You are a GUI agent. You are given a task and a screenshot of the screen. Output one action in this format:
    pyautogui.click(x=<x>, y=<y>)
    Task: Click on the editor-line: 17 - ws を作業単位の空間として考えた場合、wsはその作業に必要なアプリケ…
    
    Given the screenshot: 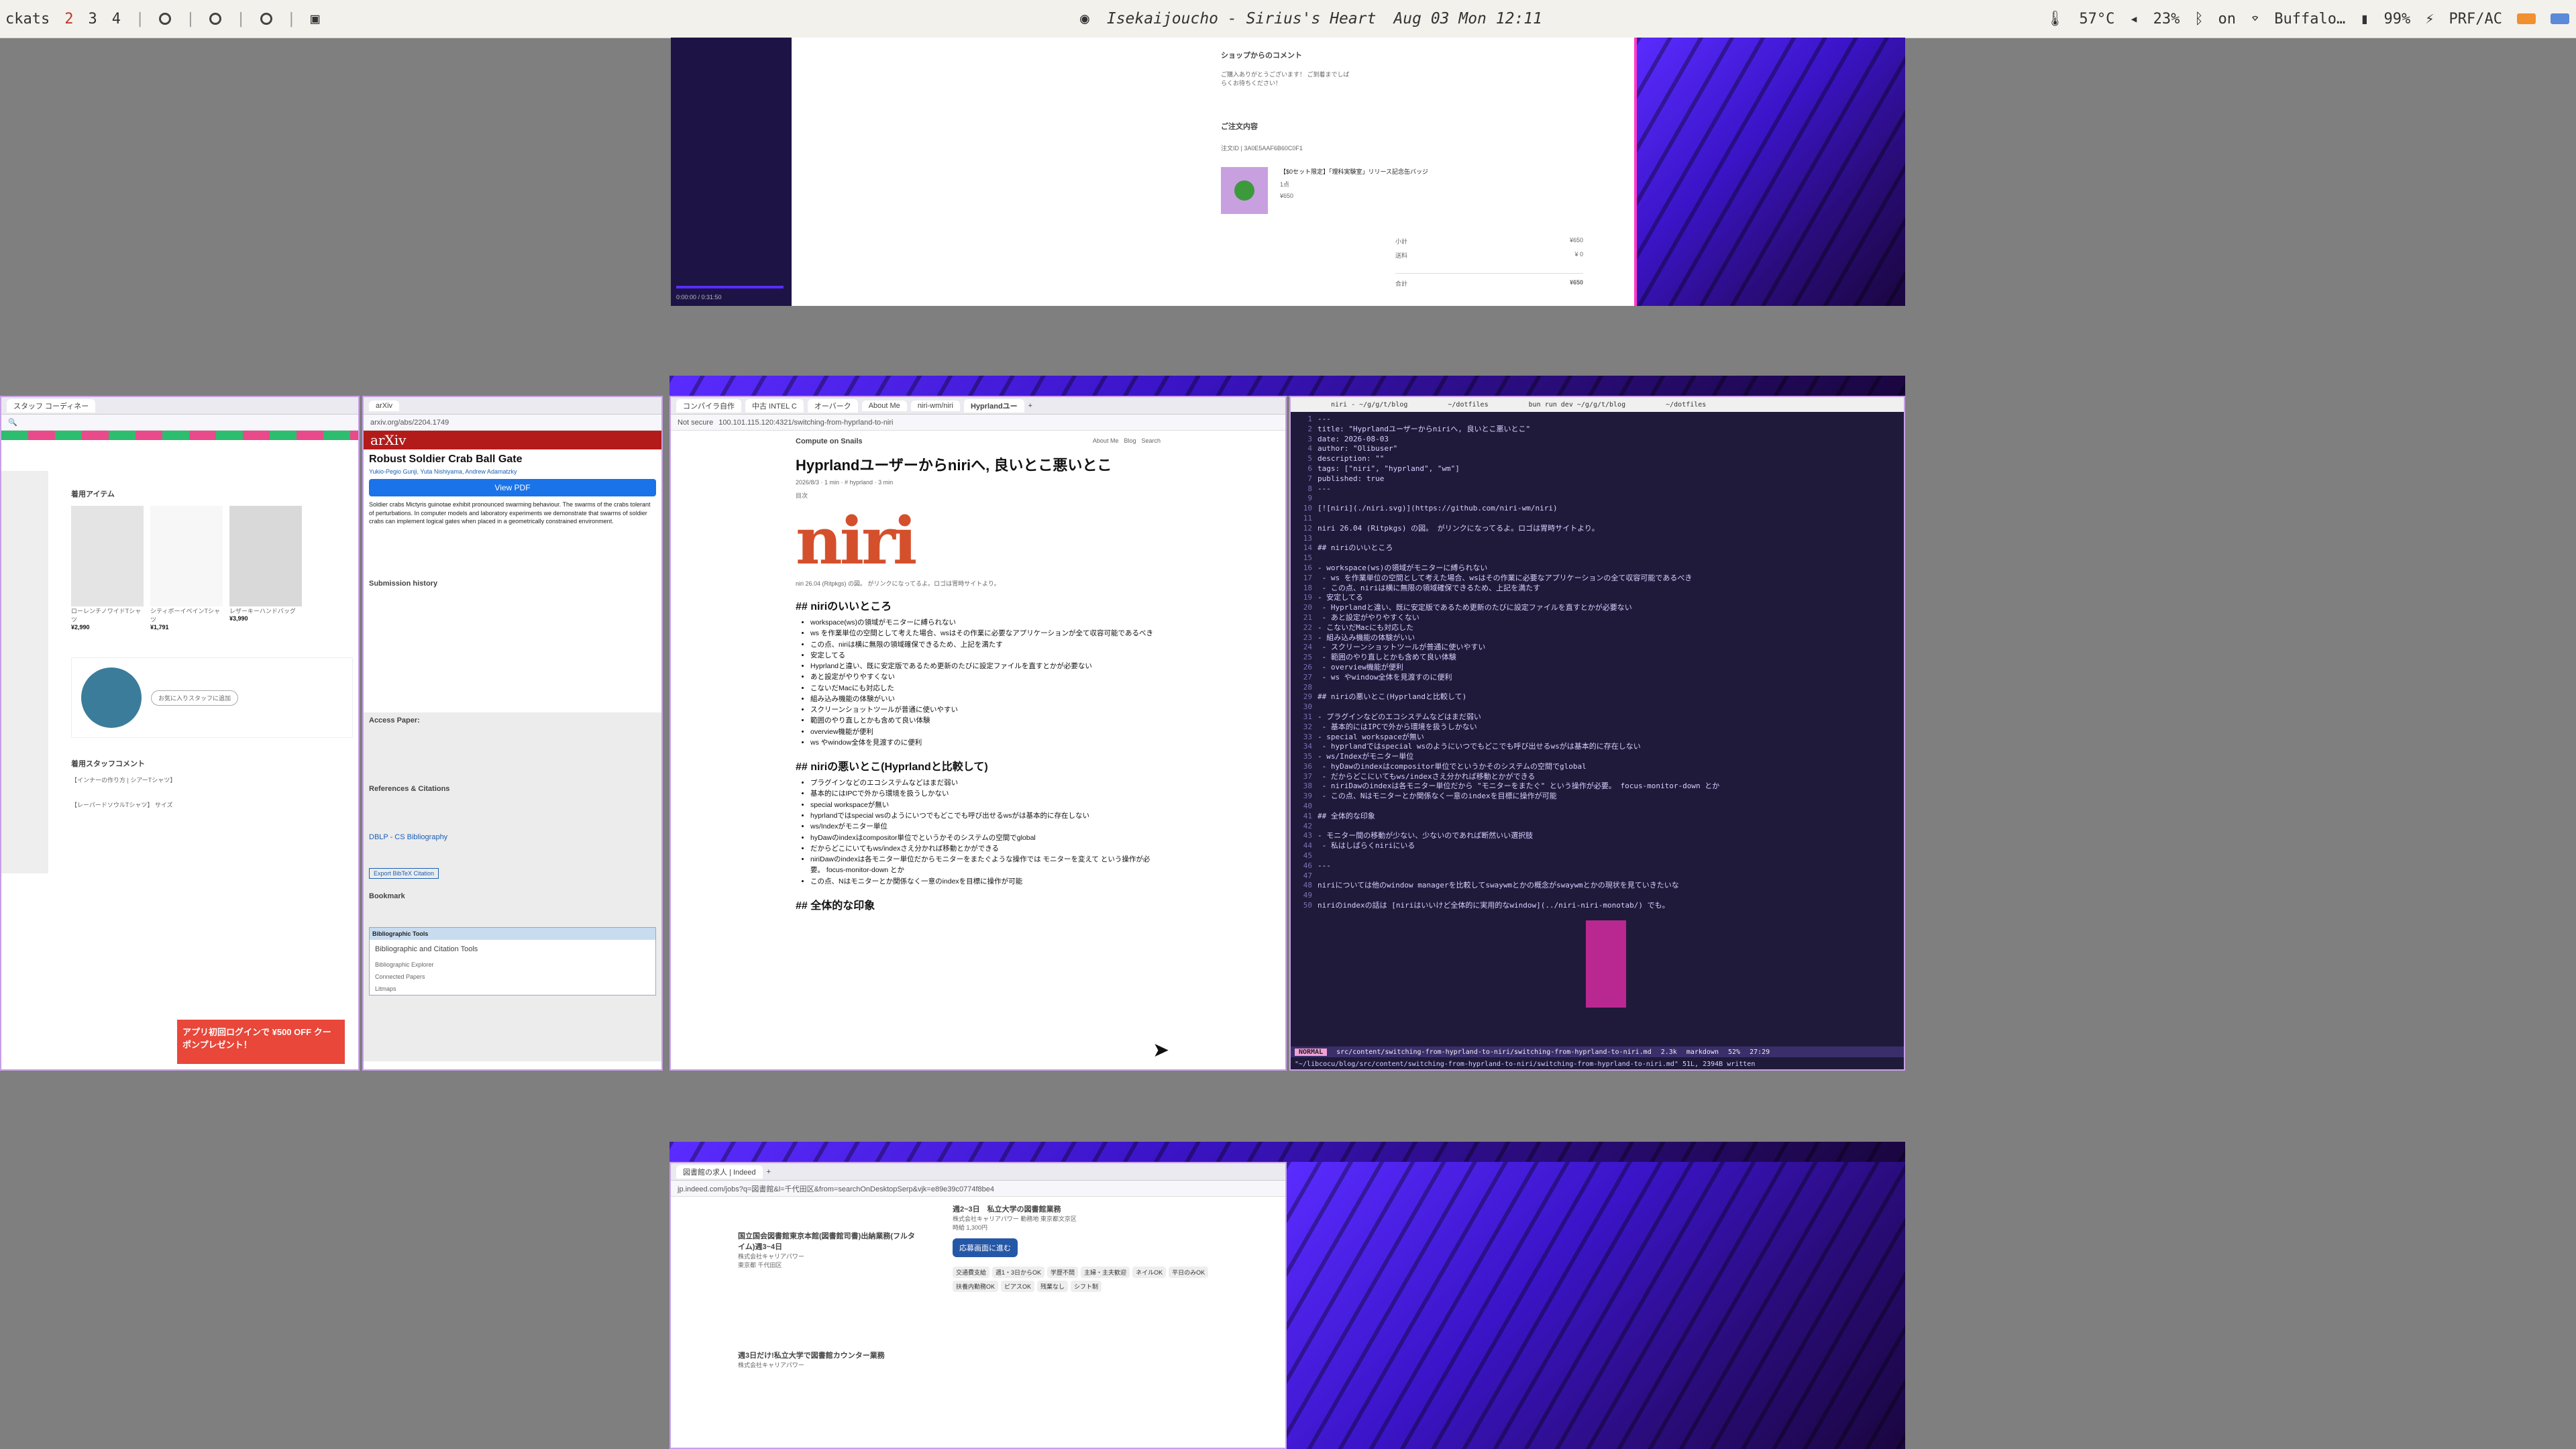 What is the action you would take?
    pyautogui.click(x=1597, y=579)
    